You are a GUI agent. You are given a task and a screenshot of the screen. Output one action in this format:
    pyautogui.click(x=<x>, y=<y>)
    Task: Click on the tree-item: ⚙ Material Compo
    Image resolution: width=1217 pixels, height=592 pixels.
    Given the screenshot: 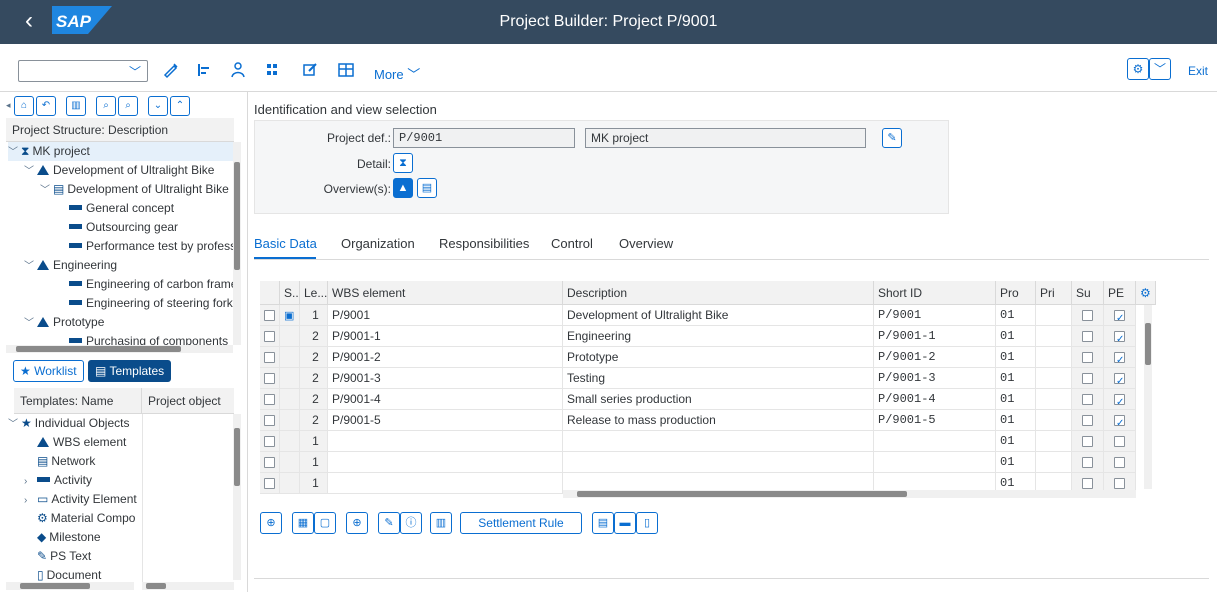 What is the action you would take?
    pyautogui.click(x=75, y=518)
    